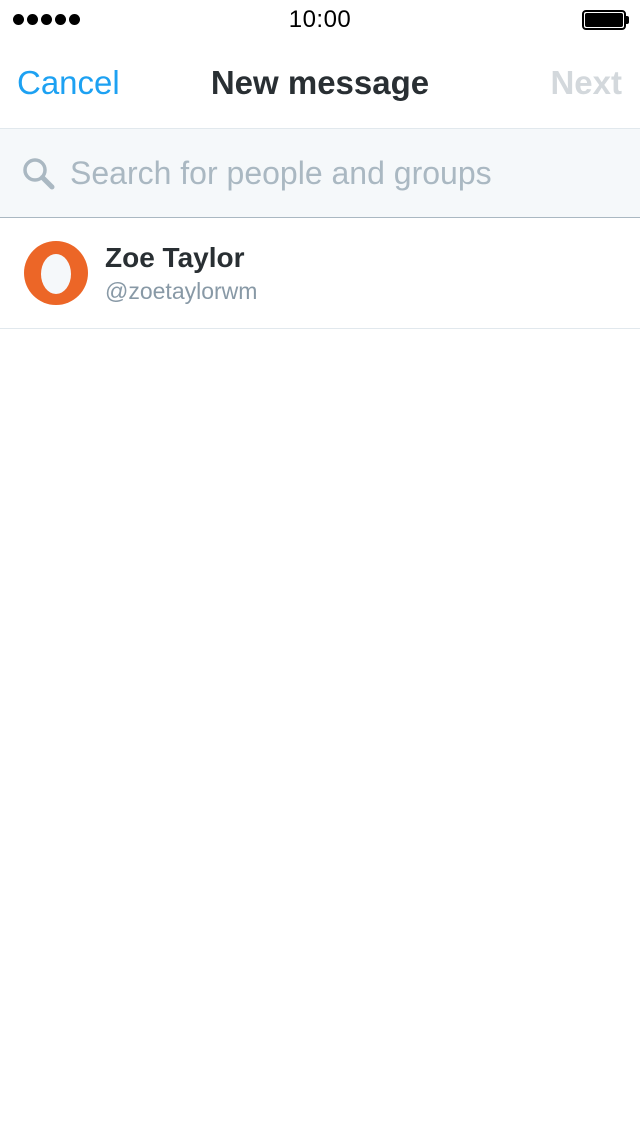 The width and height of the screenshot is (640, 1136). Describe the element at coordinates (39, 174) in the screenshot. I see `search-icon` at that location.